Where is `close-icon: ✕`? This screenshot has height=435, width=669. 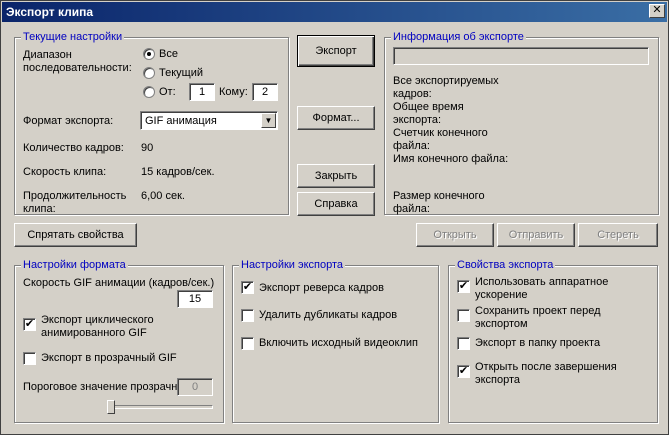 close-icon: ✕ is located at coordinates (657, 11).